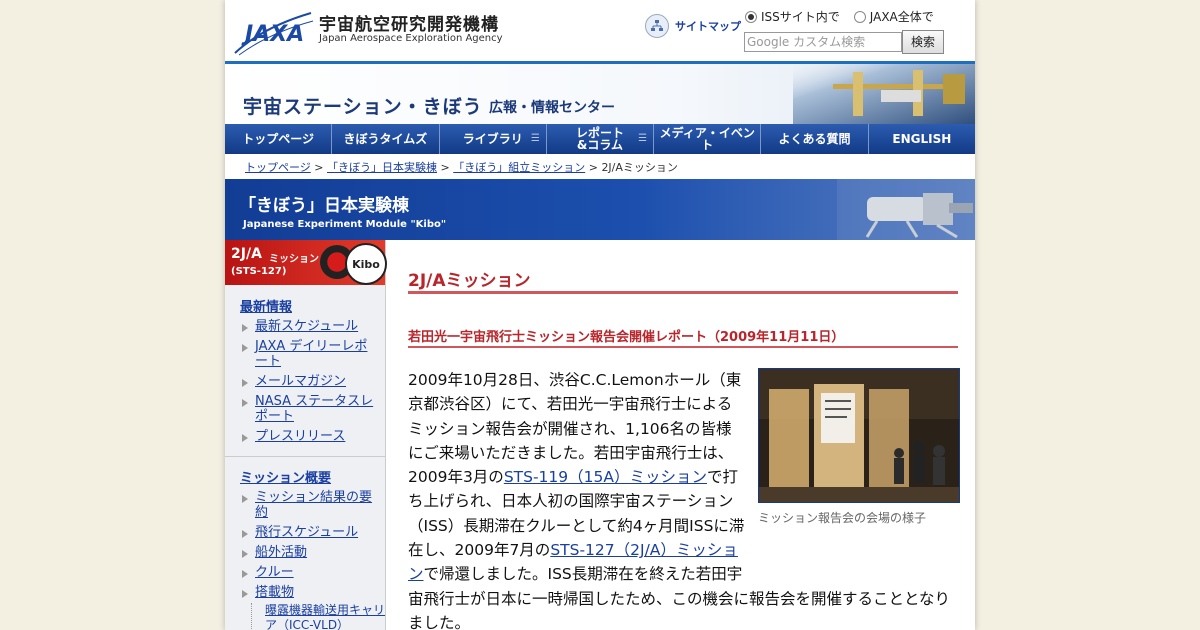 The height and width of the screenshot is (630, 1200). What do you see at coordinates (657, 26) in the screenshot?
I see `sitemap-icon` at bounding box center [657, 26].